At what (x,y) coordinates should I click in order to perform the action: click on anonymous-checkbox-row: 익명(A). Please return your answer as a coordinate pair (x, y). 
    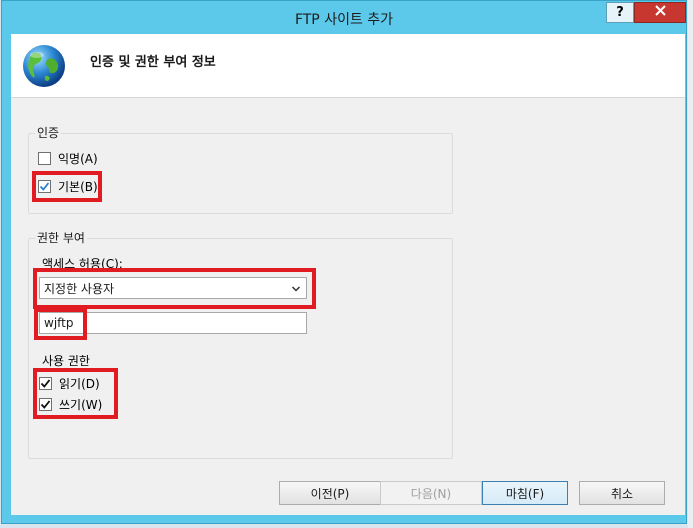
    Looking at the image, I should click on (68, 158).